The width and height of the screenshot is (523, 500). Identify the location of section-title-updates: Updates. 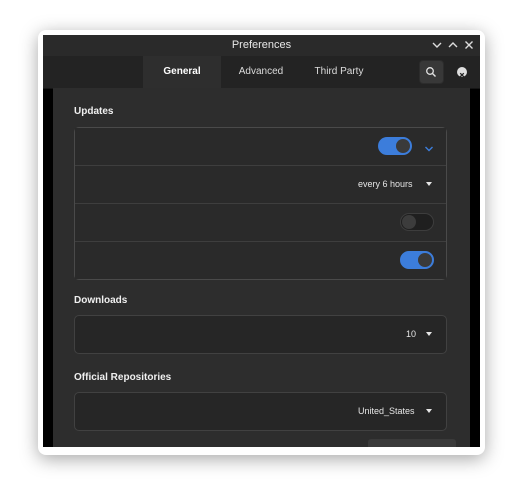
(94, 111).